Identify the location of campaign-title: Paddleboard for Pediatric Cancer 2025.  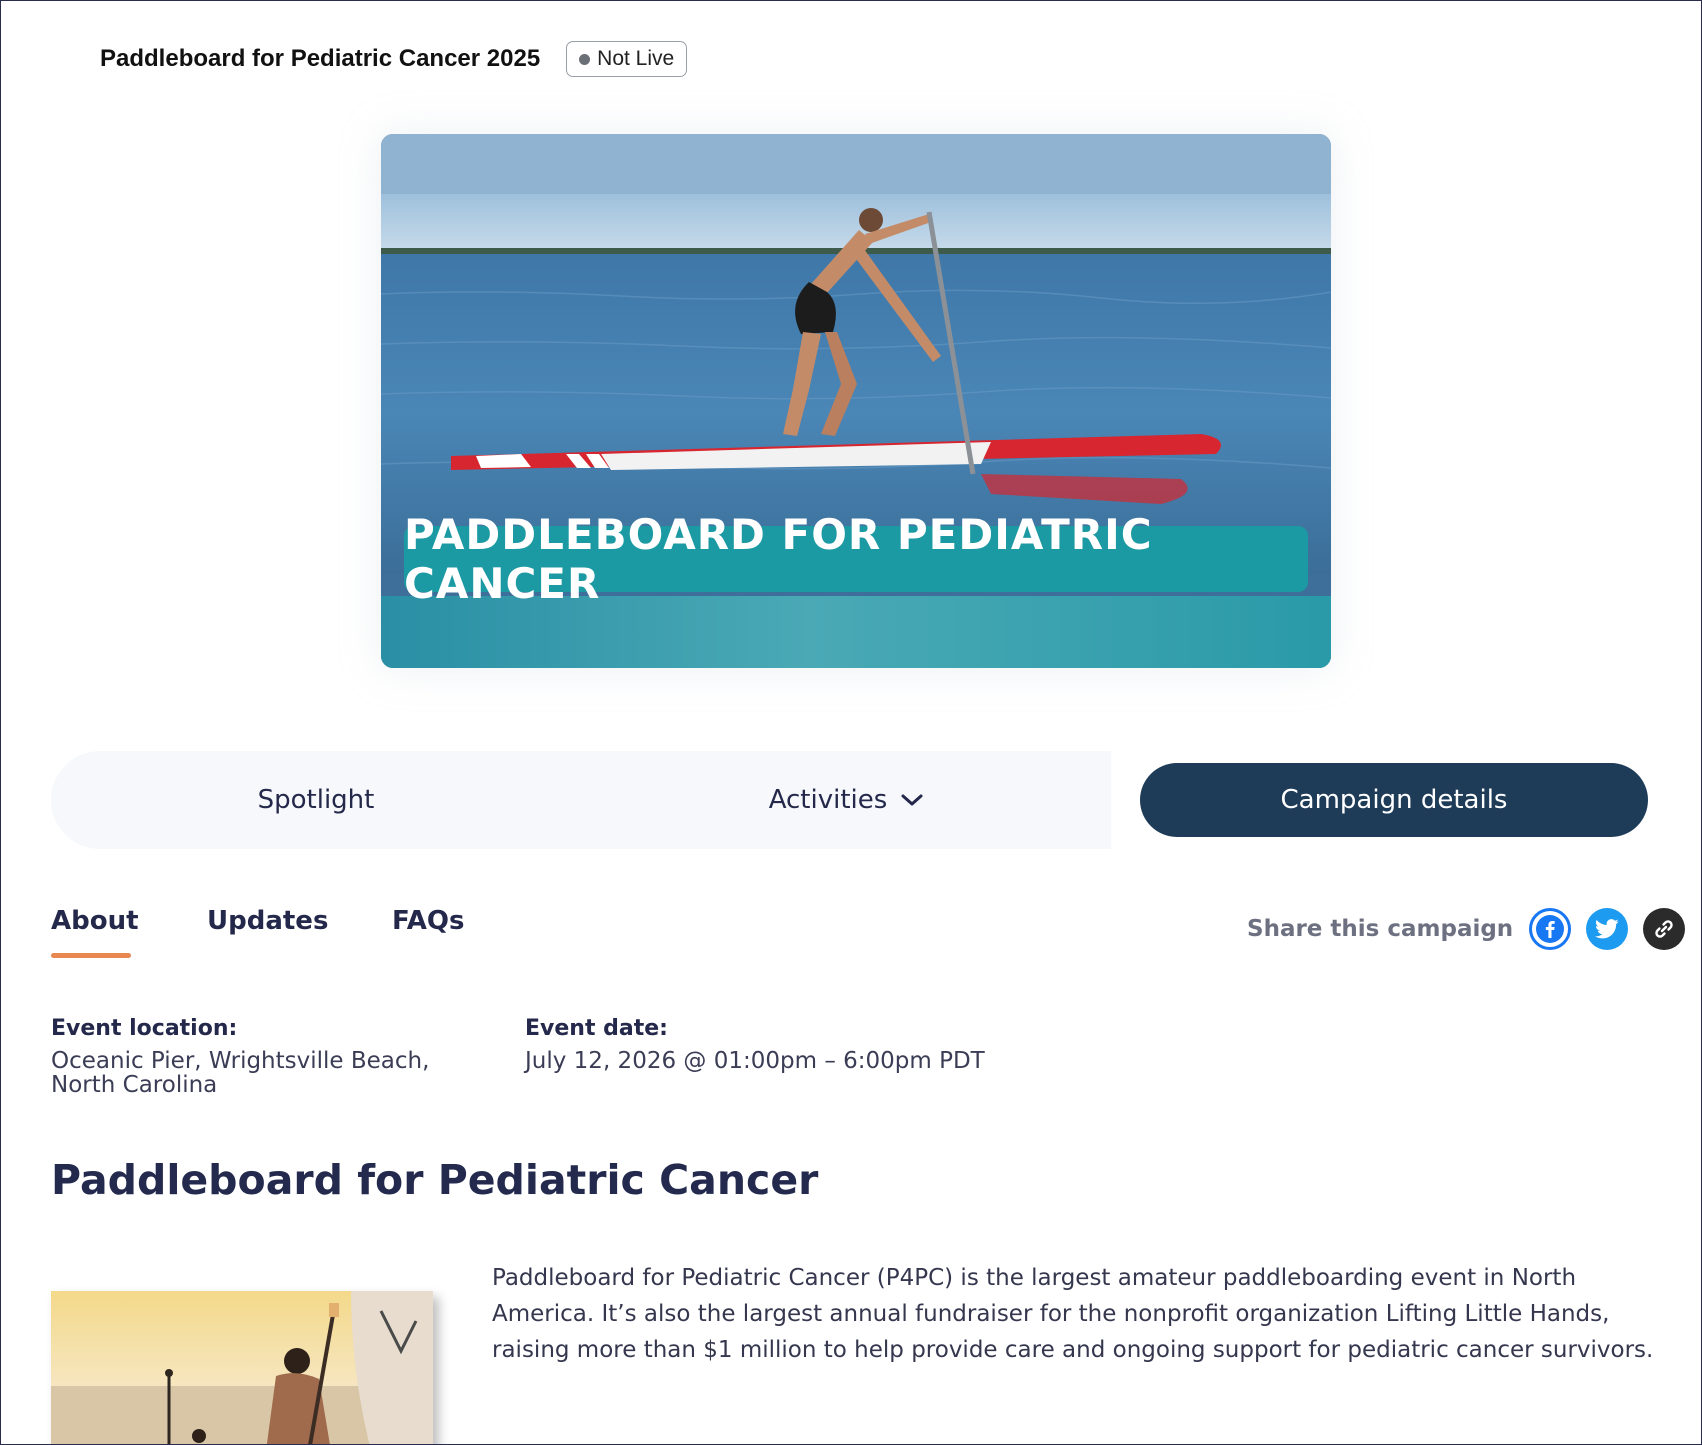
(320, 58).